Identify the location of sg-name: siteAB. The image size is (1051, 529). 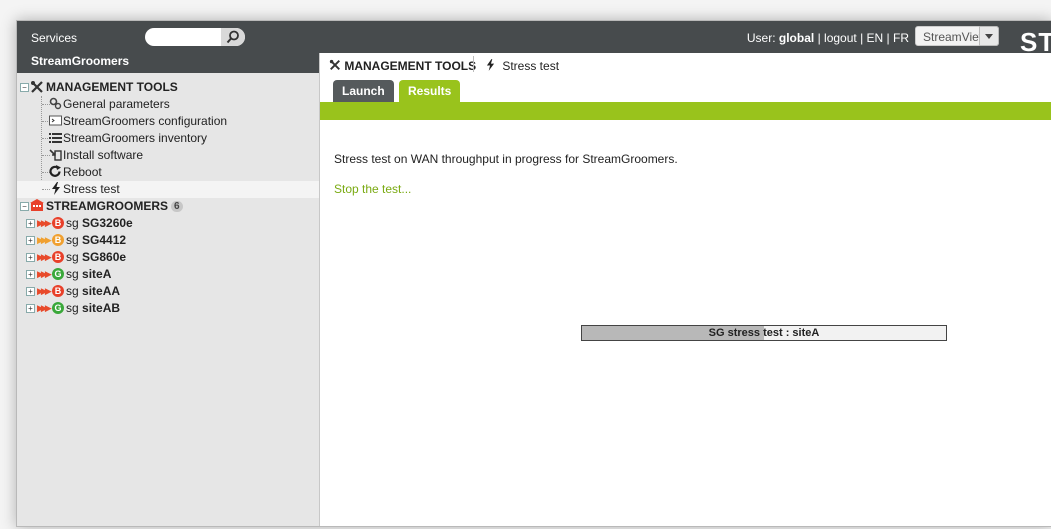
(101, 308).